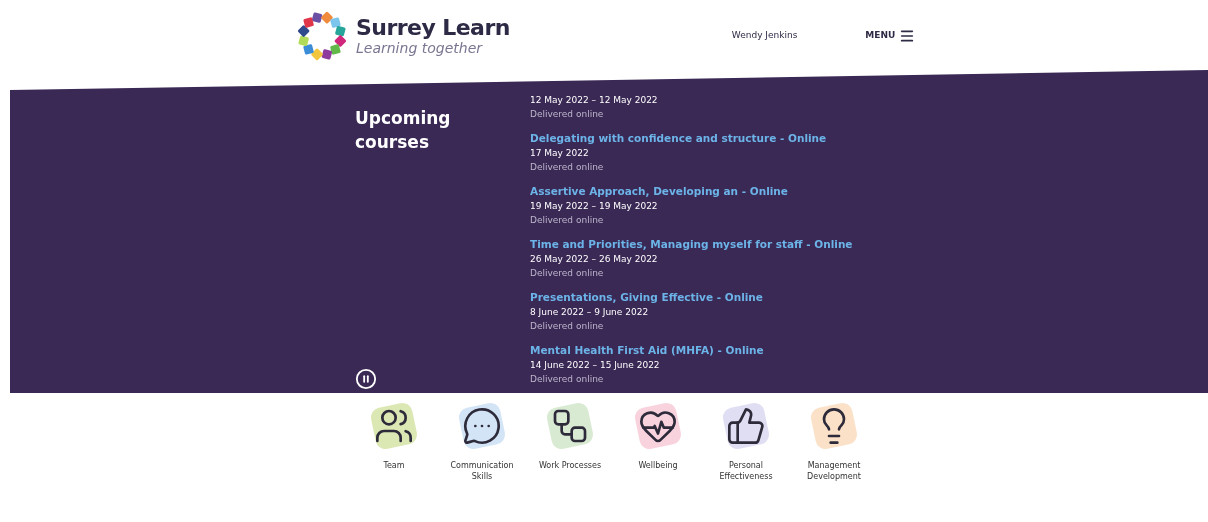  Describe the element at coordinates (403, 130) in the screenshot. I see `section-heading: Upcoming courses` at that location.